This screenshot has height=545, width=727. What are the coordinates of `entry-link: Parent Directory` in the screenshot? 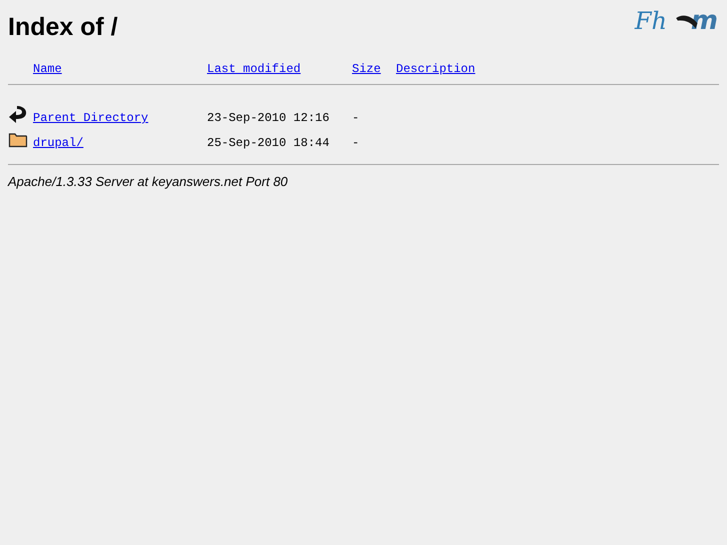 It's located at (90, 118).